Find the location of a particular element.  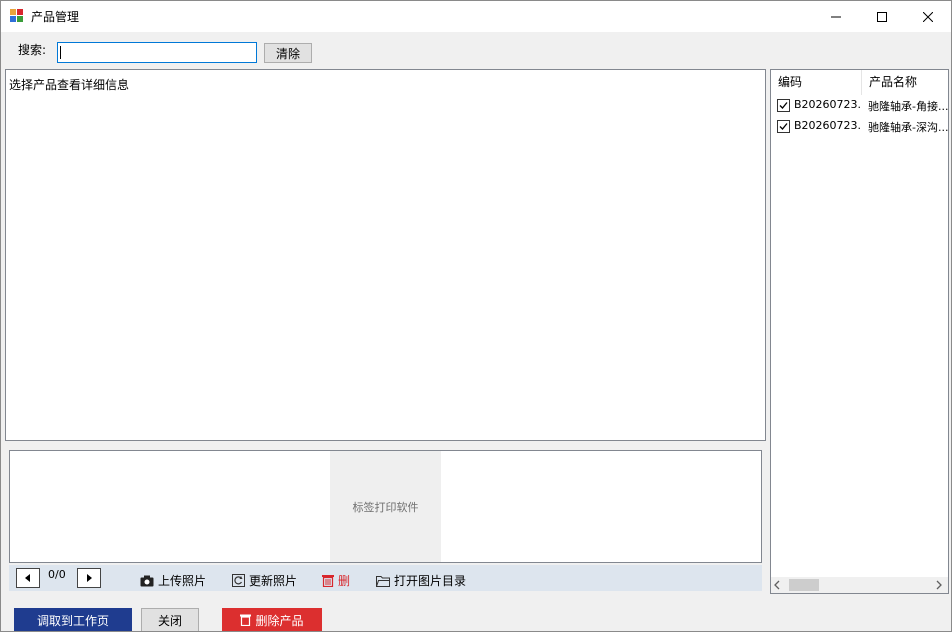

photo-toolbar: 0/0 上传照片 更新照片 删 打开图片目录 is located at coordinates (385, 578).